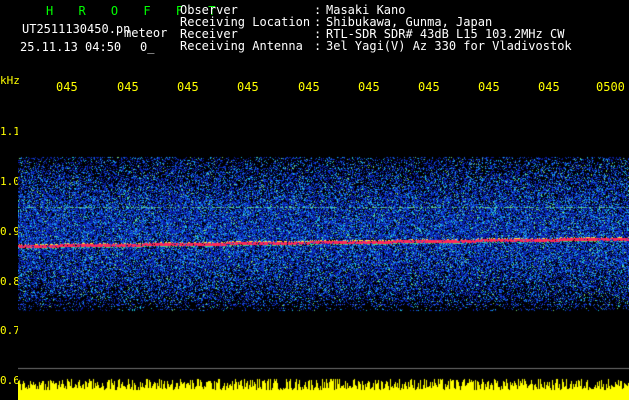 Image resolution: width=629 pixels, height=400 pixels. Describe the element at coordinates (146, 33) in the screenshot. I see `event-tag: meteor` at that location.